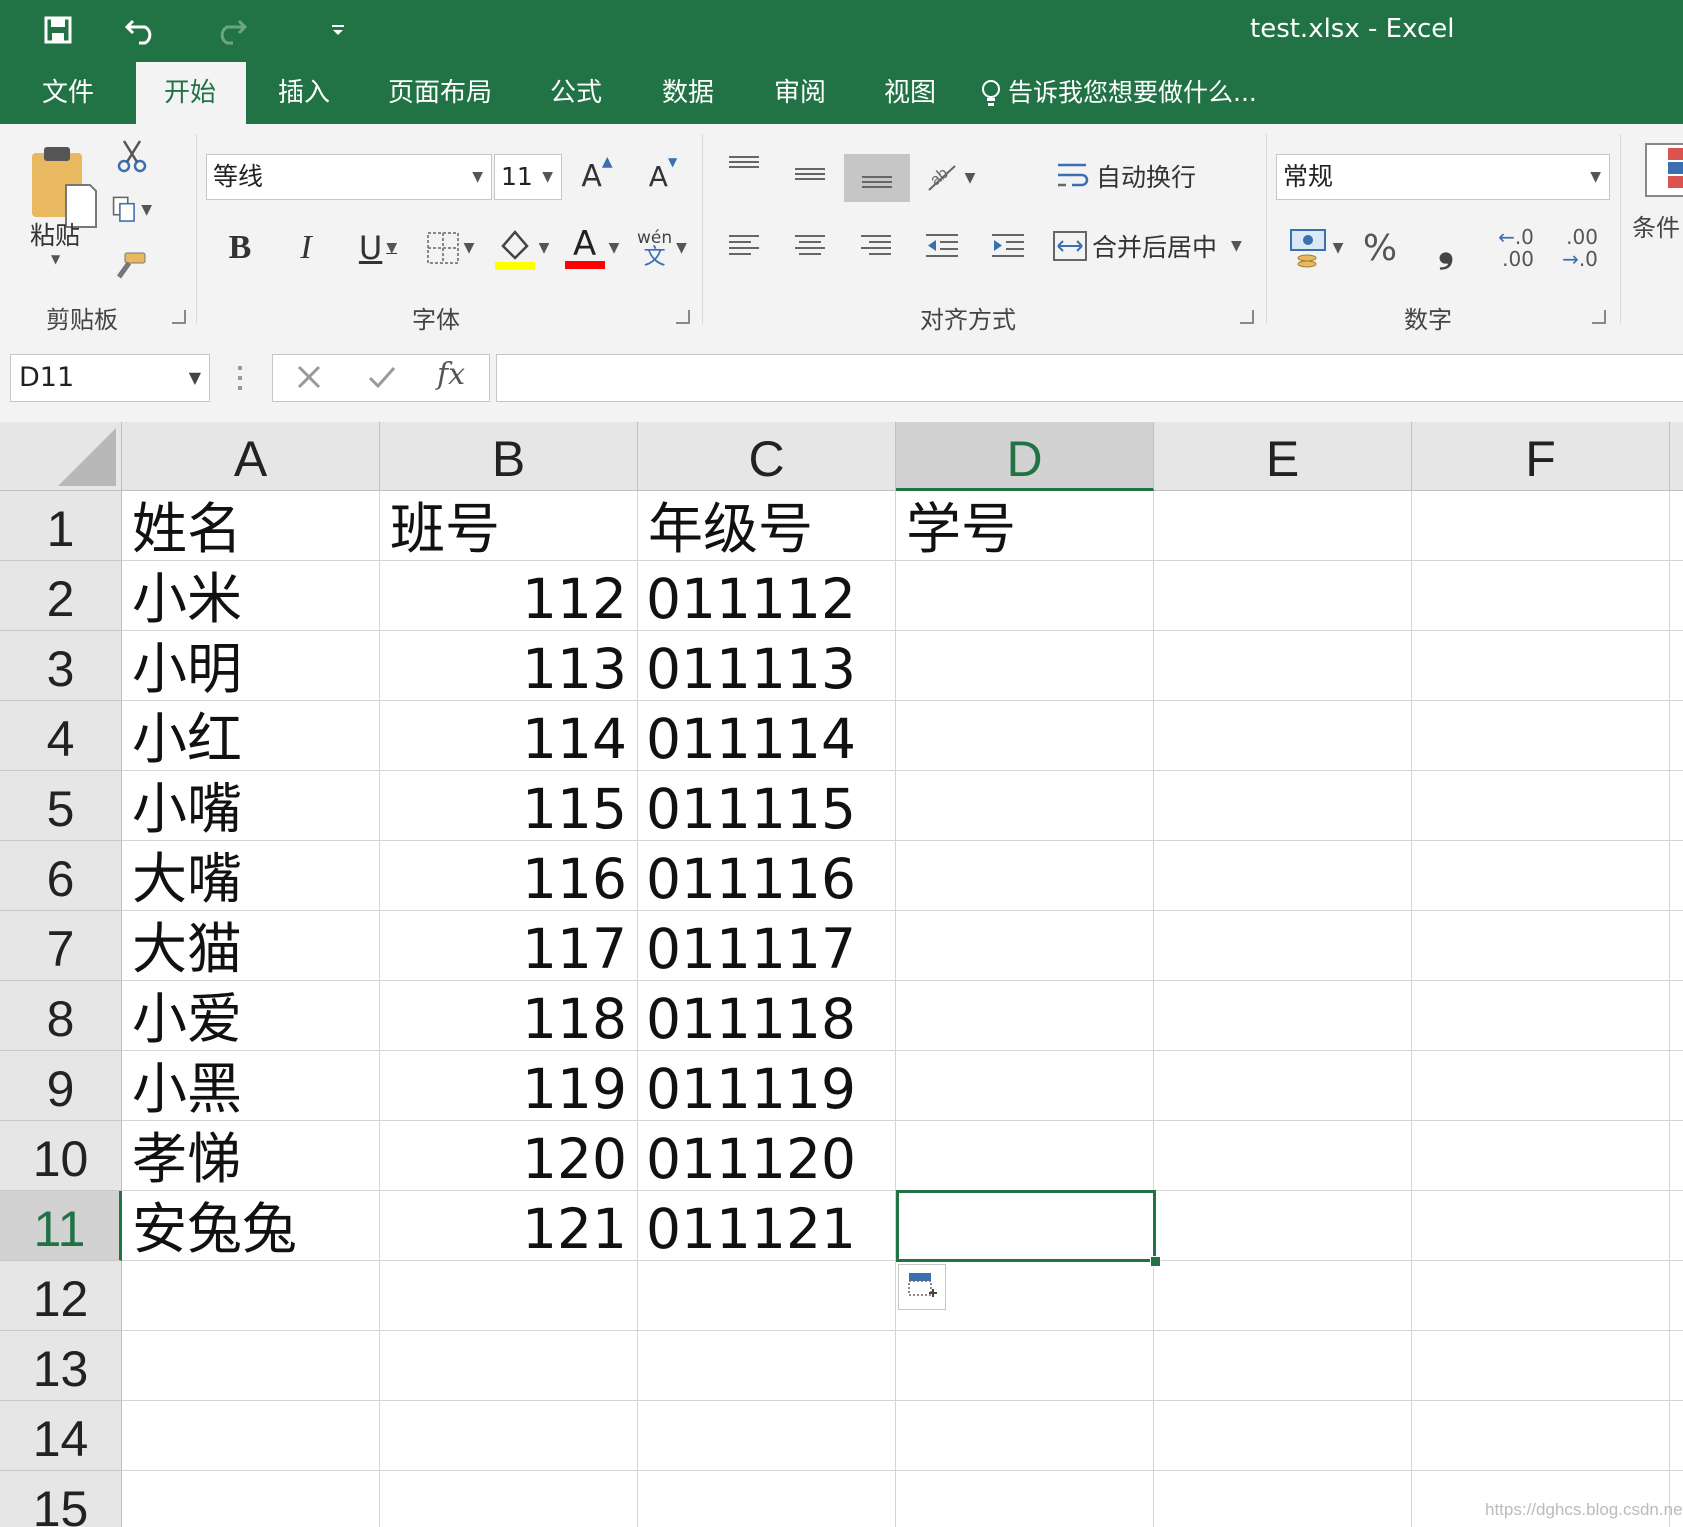 This screenshot has width=1683, height=1527. What do you see at coordinates (597, 176) in the screenshot?
I see `increase-font-icon: A ▲` at bounding box center [597, 176].